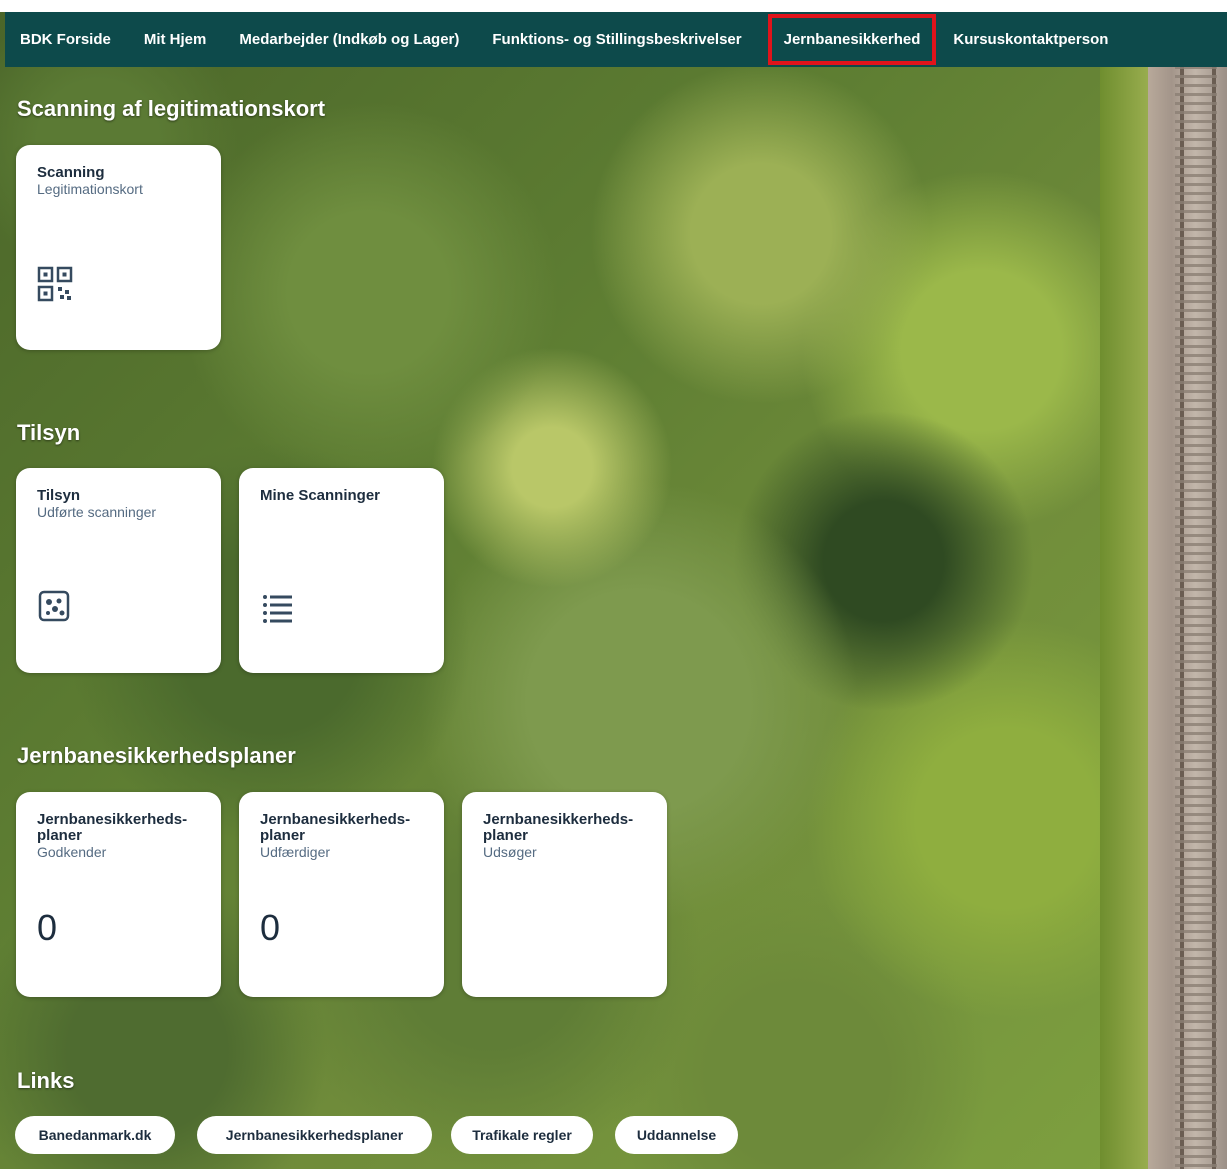 Image resolution: width=1227 pixels, height=1169 pixels. What do you see at coordinates (59, 495) in the screenshot?
I see `tile-title: Tilsyn` at bounding box center [59, 495].